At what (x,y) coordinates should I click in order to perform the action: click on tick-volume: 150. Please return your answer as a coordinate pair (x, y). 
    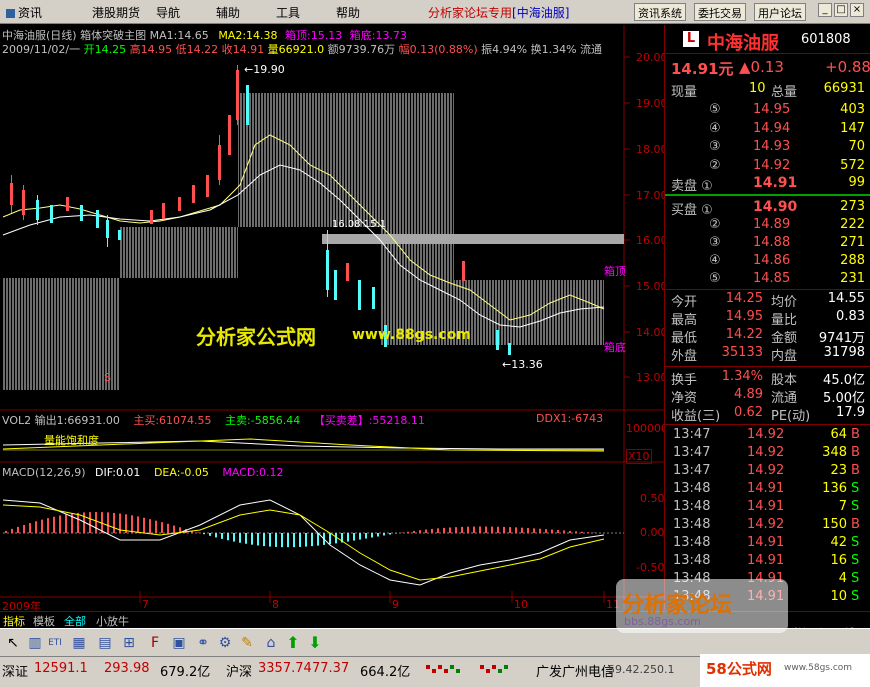
    Looking at the image, I should click on (834, 524).